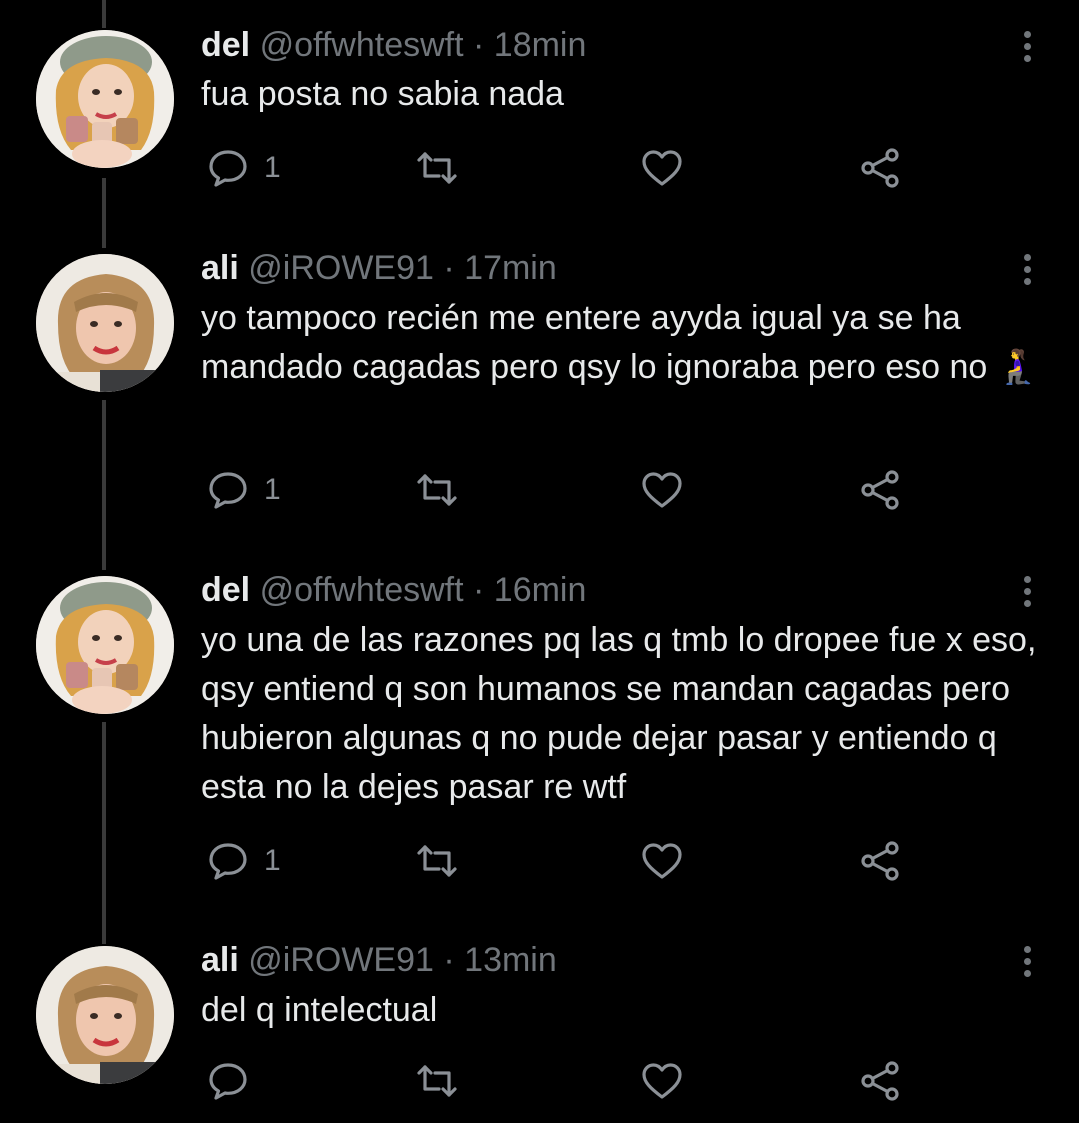  I want to click on tweet-header: ali @iROWE91 · 17min, so click(379, 268).